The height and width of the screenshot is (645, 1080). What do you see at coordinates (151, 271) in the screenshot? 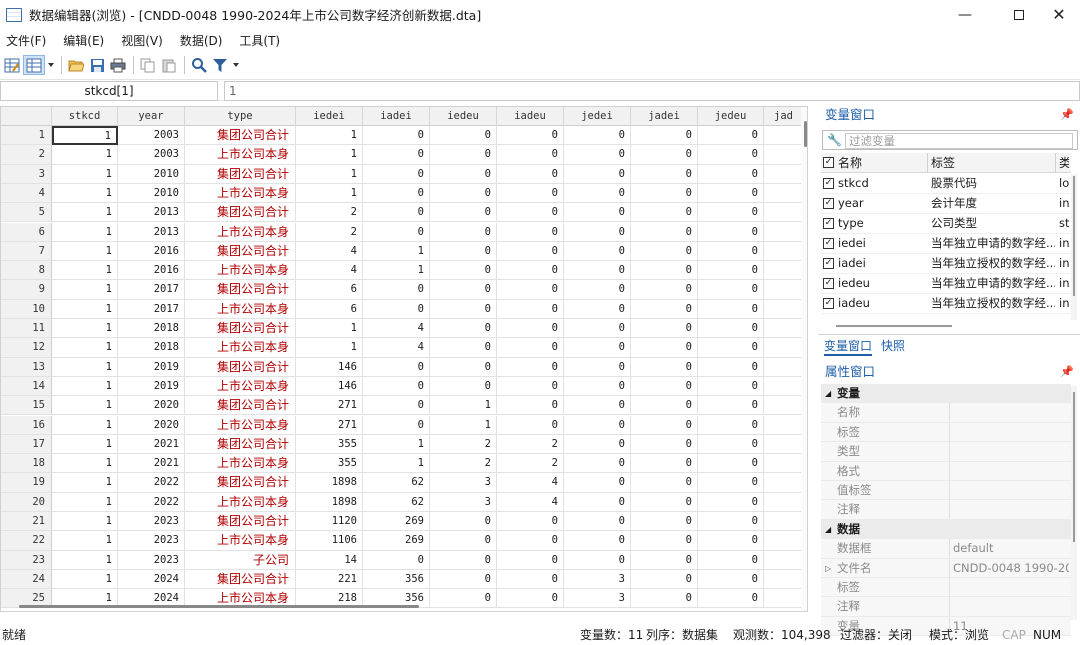
I see `cell-year: 2016` at bounding box center [151, 271].